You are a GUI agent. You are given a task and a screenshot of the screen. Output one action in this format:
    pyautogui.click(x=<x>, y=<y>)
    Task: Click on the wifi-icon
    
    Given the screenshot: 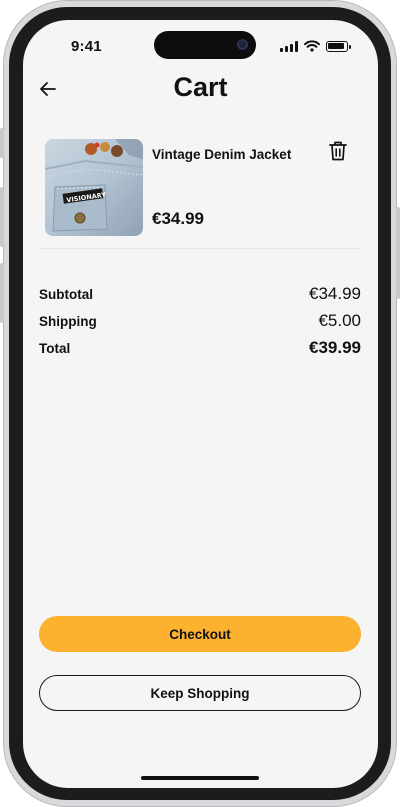 What is the action you would take?
    pyautogui.click(x=312, y=46)
    